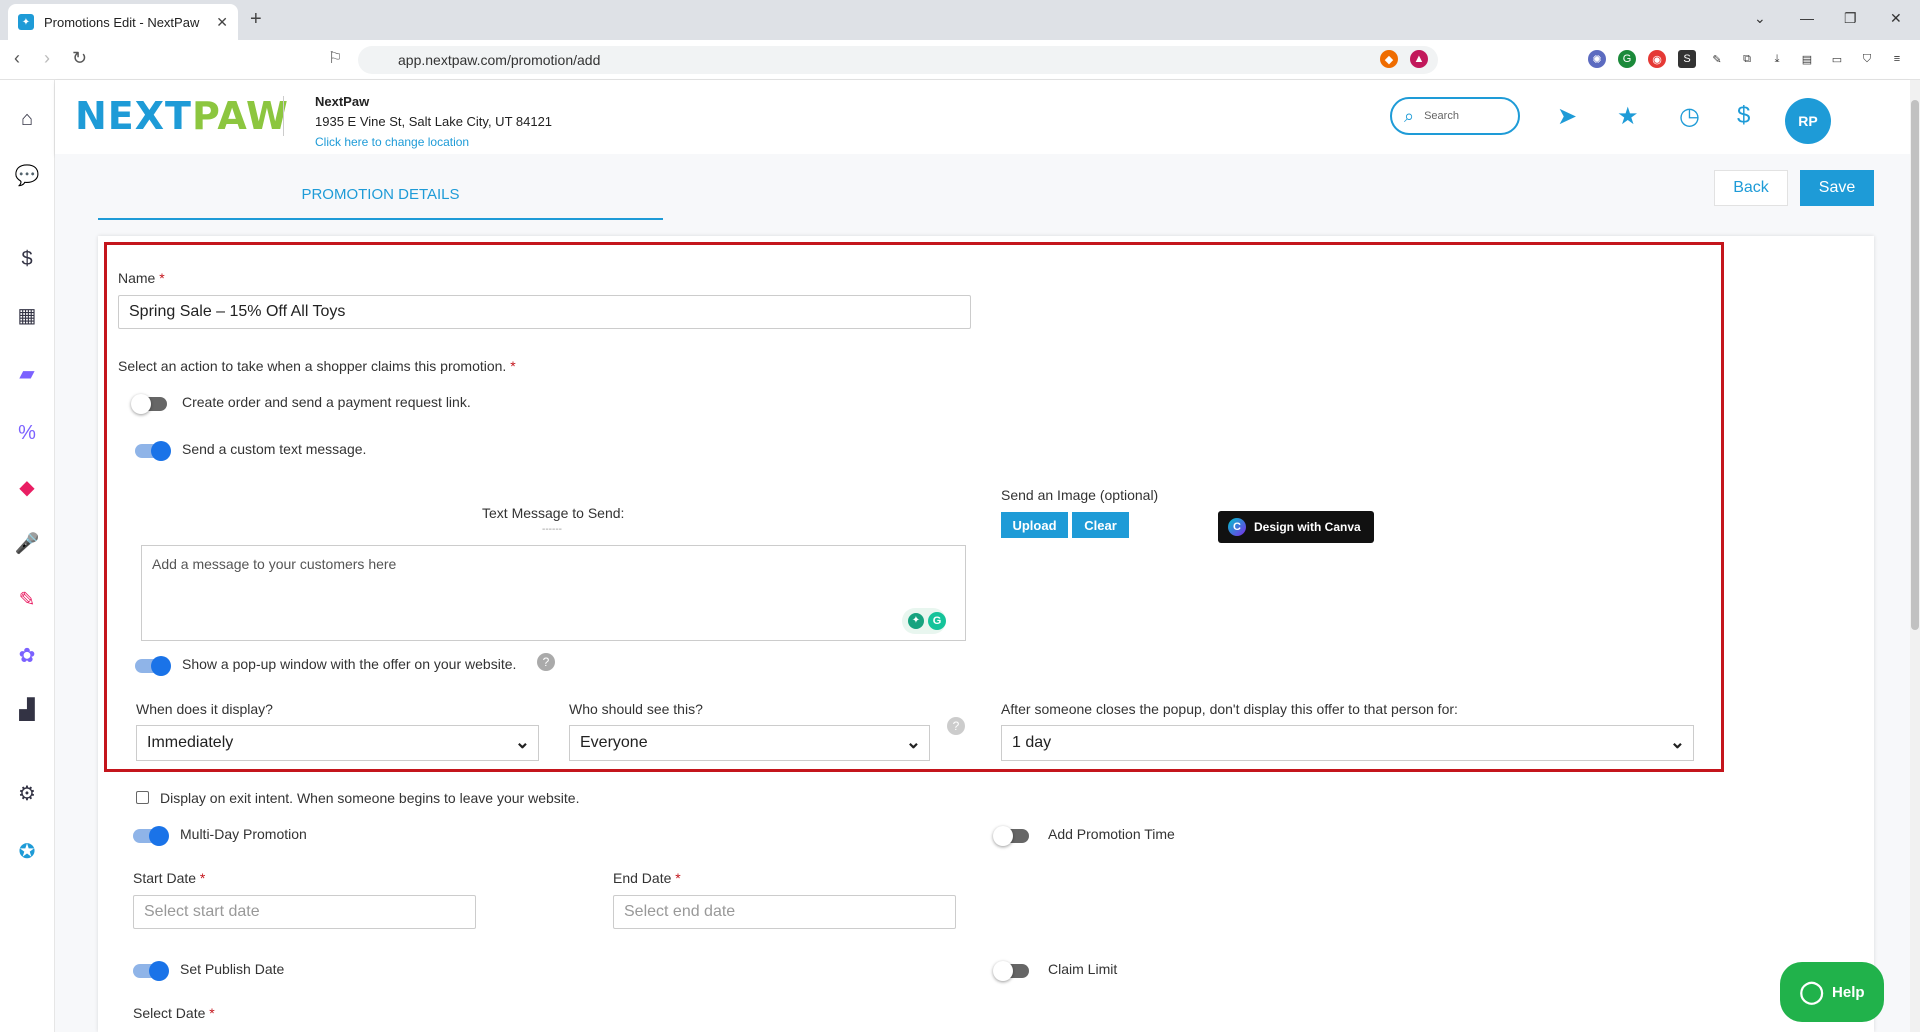 This screenshot has width=1920, height=1032. Describe the element at coordinates (27, 433) in the screenshot. I see `promotion-icon: %` at that location.